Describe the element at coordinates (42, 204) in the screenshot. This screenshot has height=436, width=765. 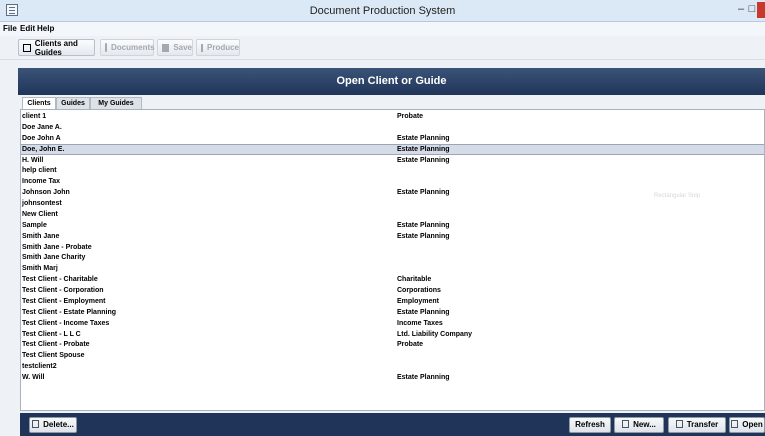
I see `client-name: johnsontest` at that location.